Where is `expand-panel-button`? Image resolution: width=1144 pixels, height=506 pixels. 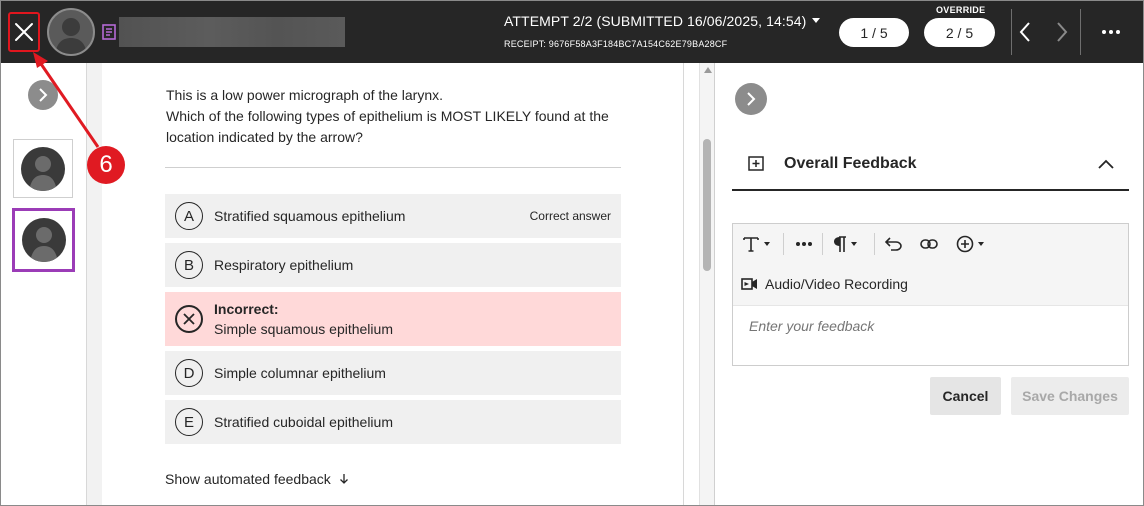
expand-panel-button is located at coordinates (751, 99).